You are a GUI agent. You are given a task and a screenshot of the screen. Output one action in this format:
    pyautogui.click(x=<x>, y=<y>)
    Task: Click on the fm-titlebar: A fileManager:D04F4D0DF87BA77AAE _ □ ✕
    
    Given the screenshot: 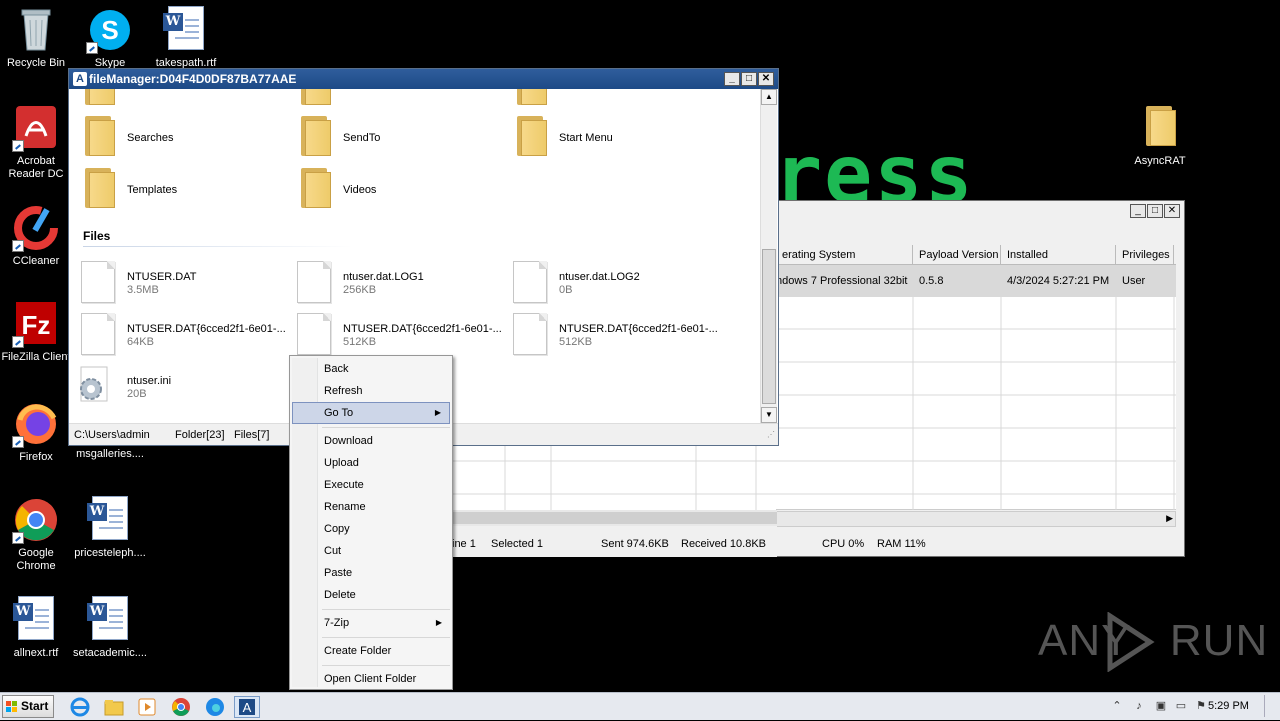 What is the action you would take?
    pyautogui.click(x=423, y=79)
    